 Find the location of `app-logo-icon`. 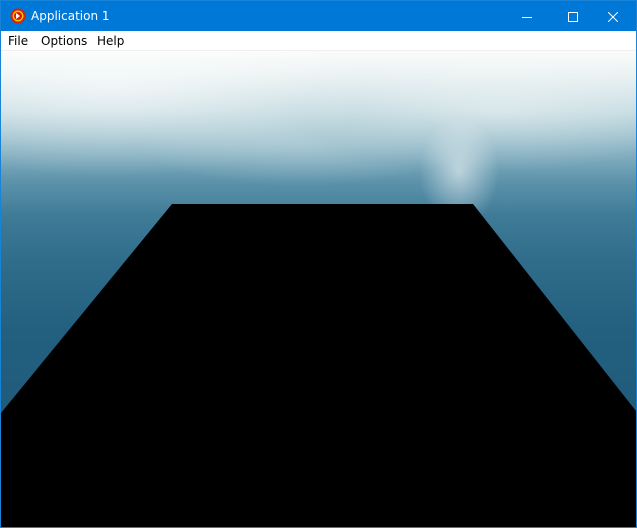

app-logo-icon is located at coordinates (18, 16).